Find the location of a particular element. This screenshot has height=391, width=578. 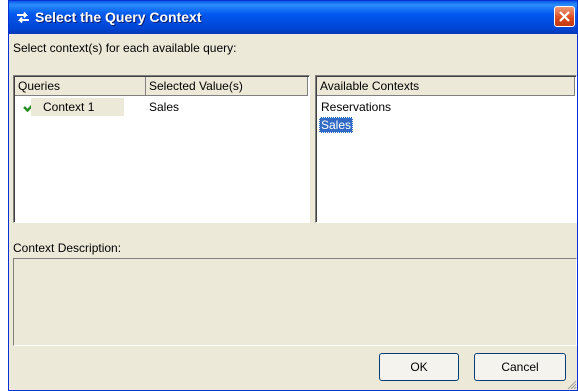

query-selected-value: Sales is located at coordinates (164, 107).